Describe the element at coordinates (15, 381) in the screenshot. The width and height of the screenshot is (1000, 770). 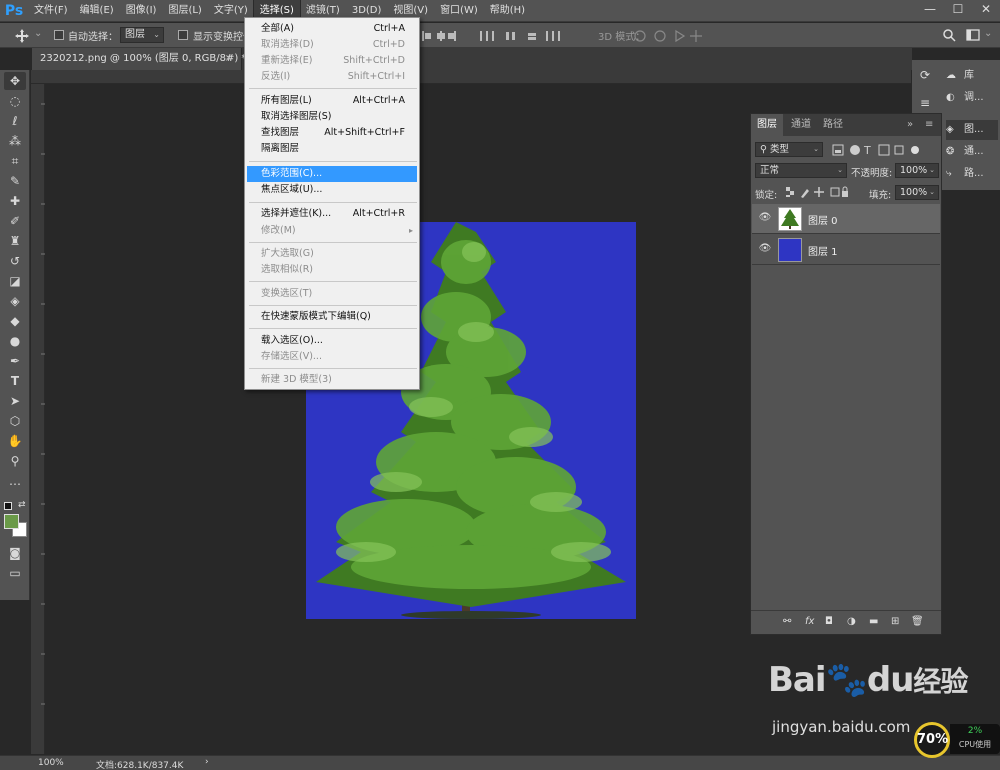
I see `type-tool-icon: T` at that location.